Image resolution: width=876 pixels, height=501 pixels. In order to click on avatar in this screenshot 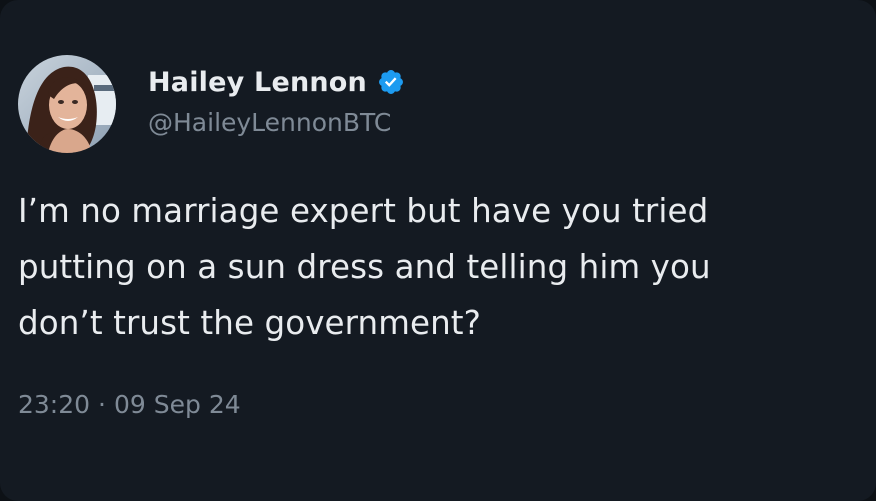, I will do `click(67, 104)`.